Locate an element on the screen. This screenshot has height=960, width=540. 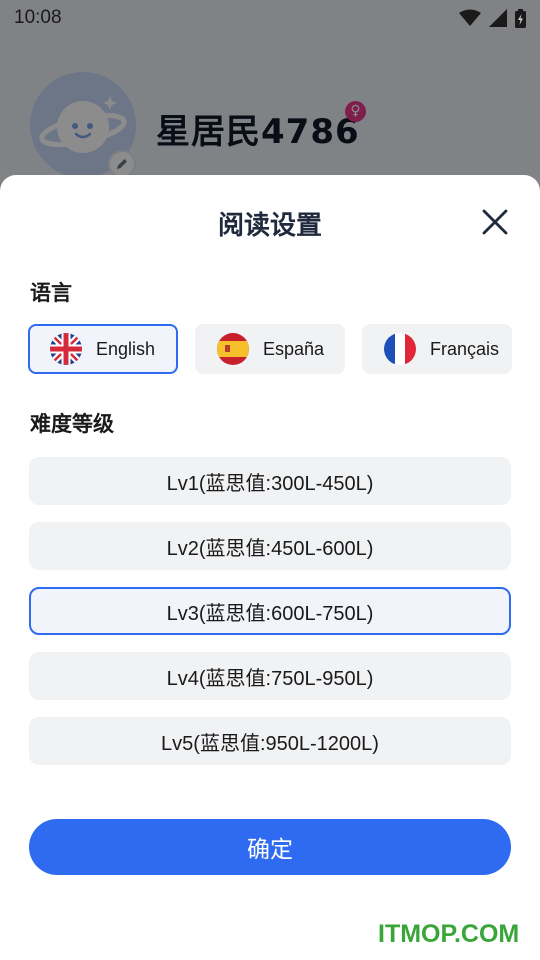
language-options: English España Français is located at coordinates (270, 349).